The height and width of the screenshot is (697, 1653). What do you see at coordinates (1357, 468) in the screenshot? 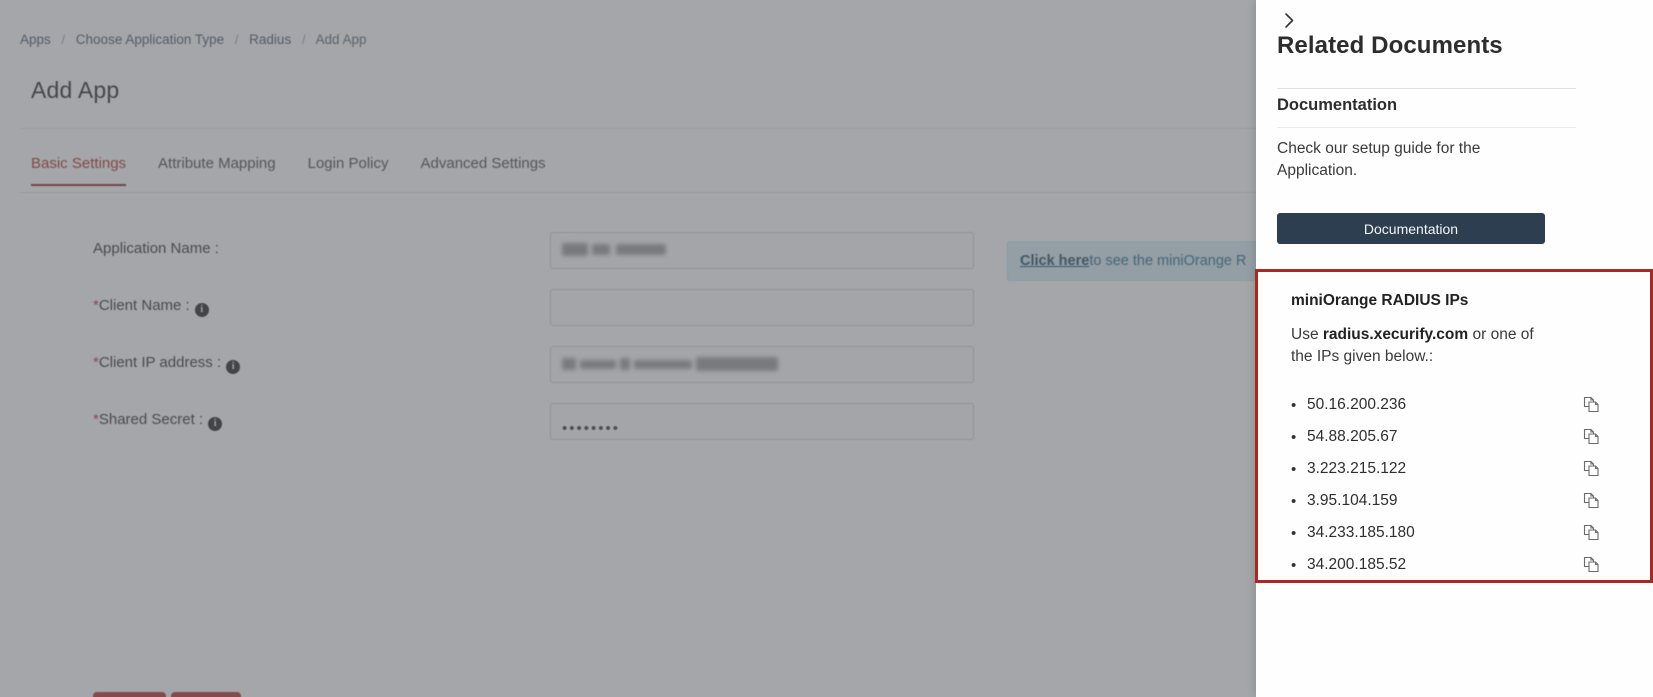
I see `radius-ip-value: 3.223.215.122` at bounding box center [1357, 468].